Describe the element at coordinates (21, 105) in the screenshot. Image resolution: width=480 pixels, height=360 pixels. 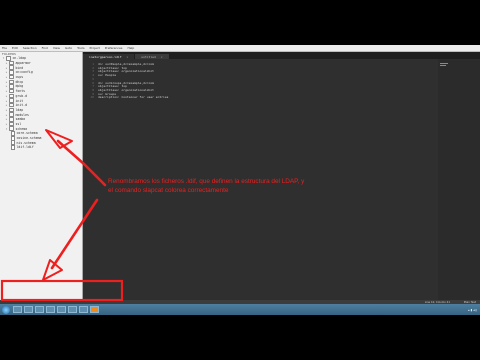
I see `tree-folder-label: init.d` at that location.